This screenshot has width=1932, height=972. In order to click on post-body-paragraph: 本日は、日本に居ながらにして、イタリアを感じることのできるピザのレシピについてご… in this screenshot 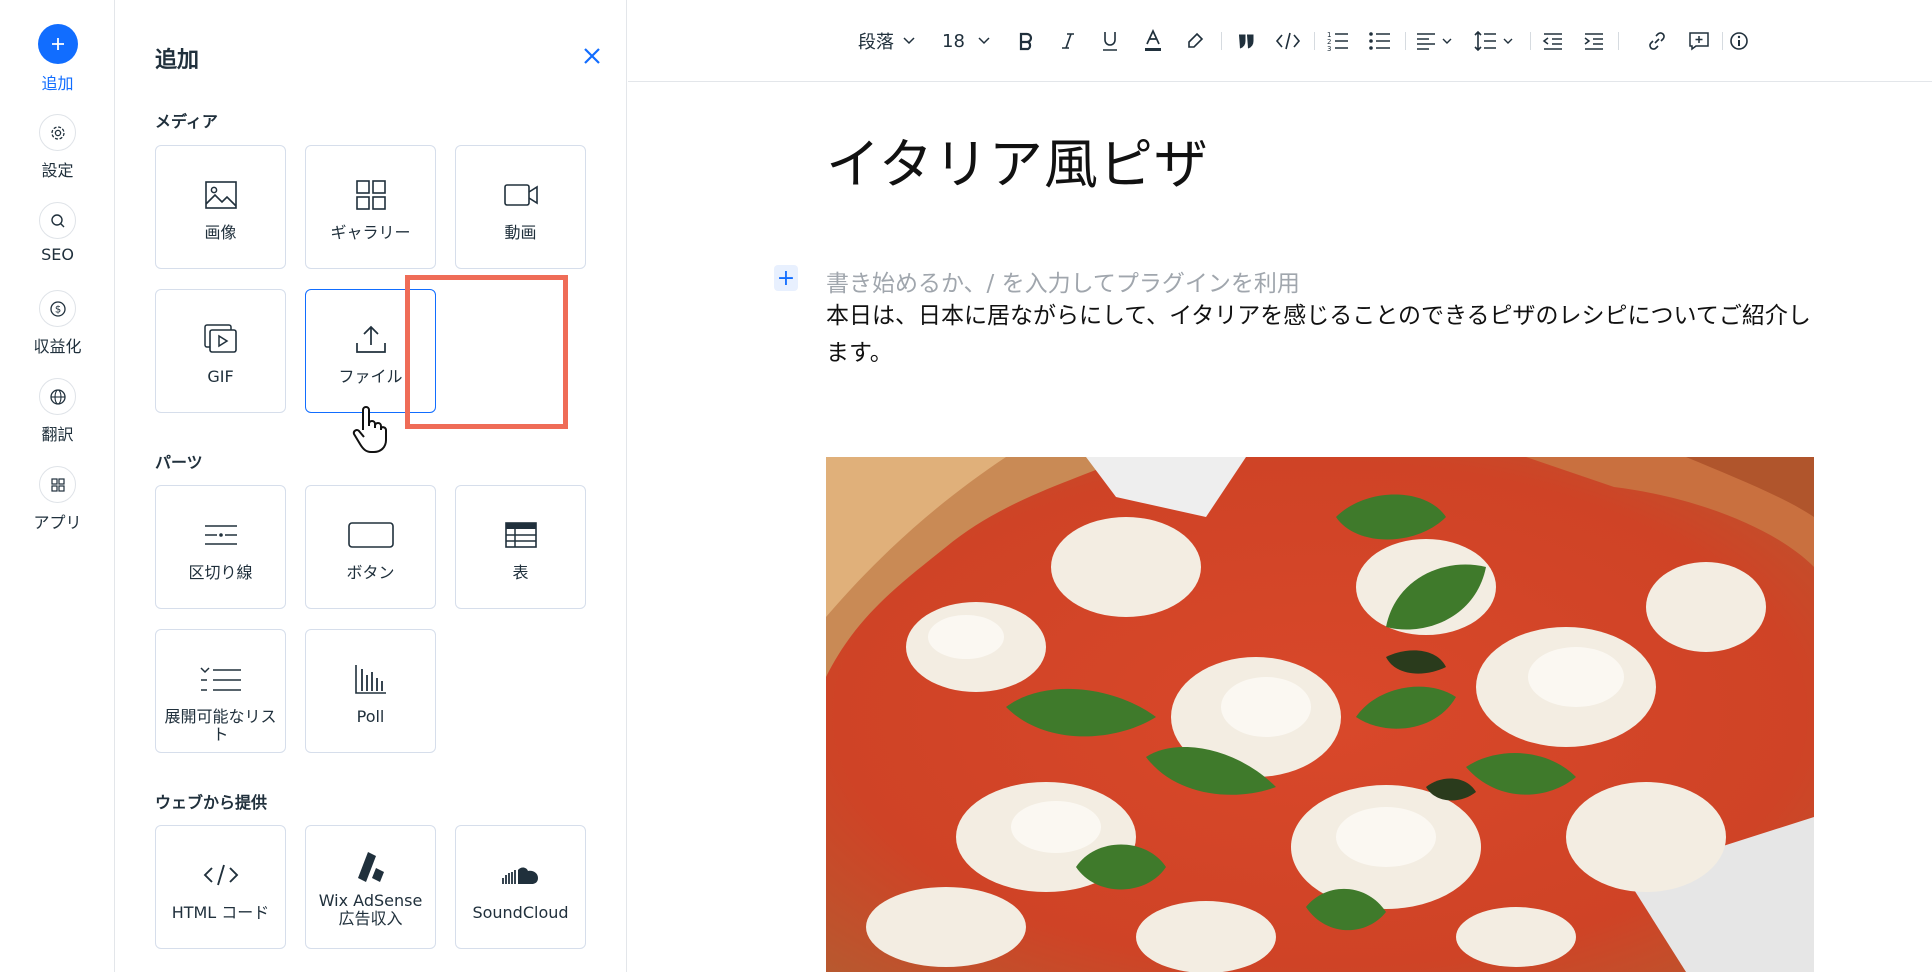, I will do `click(1321, 335)`.